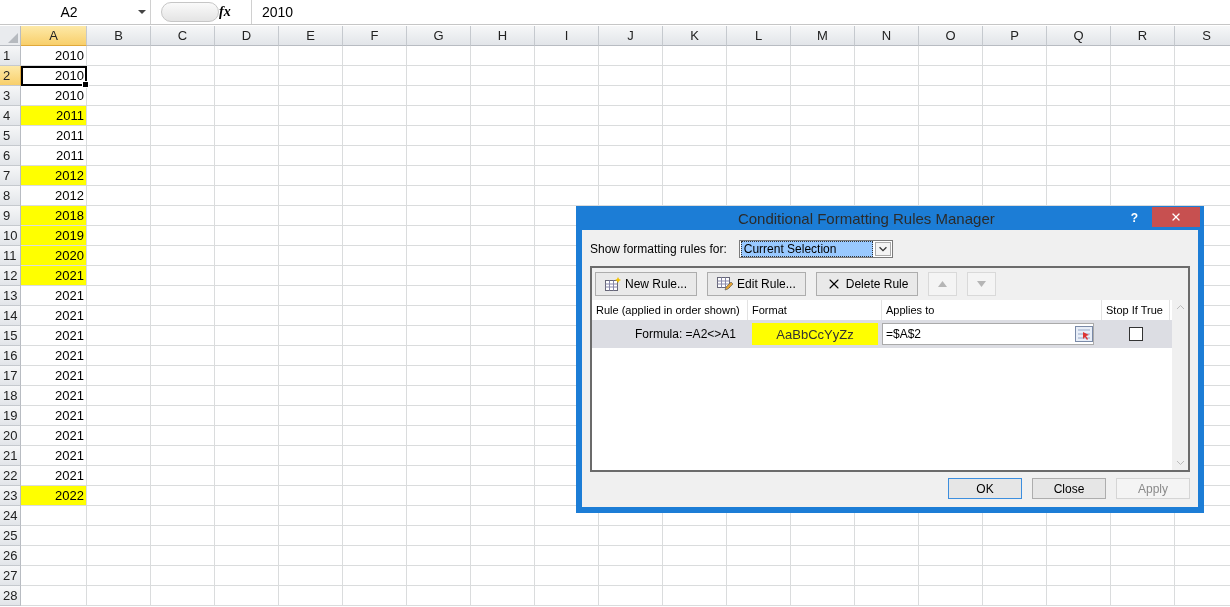 The height and width of the screenshot is (607, 1230). What do you see at coordinates (658, 249) in the screenshot?
I see `show-rules-label: Show formatting rules for:` at bounding box center [658, 249].